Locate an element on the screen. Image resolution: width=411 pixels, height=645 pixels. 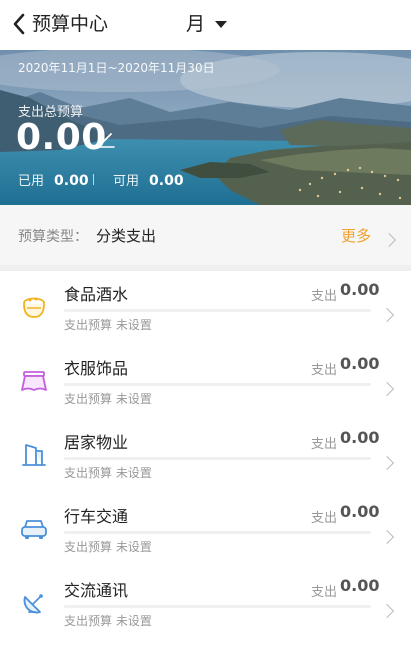
category-name: 交流通讯 is located at coordinates (96, 590).